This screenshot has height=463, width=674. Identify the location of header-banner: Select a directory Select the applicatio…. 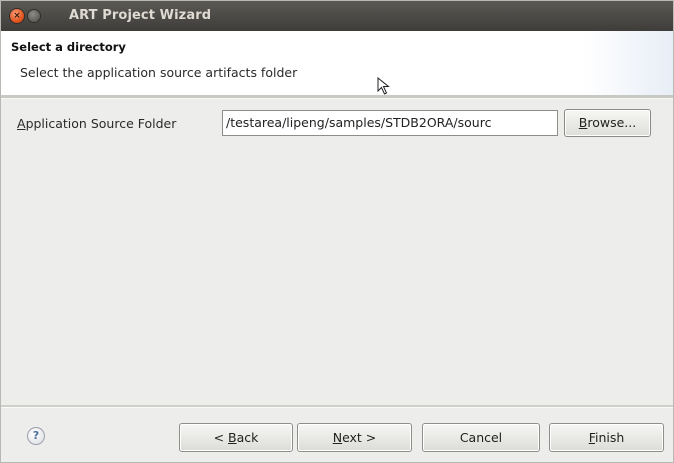
(337, 63).